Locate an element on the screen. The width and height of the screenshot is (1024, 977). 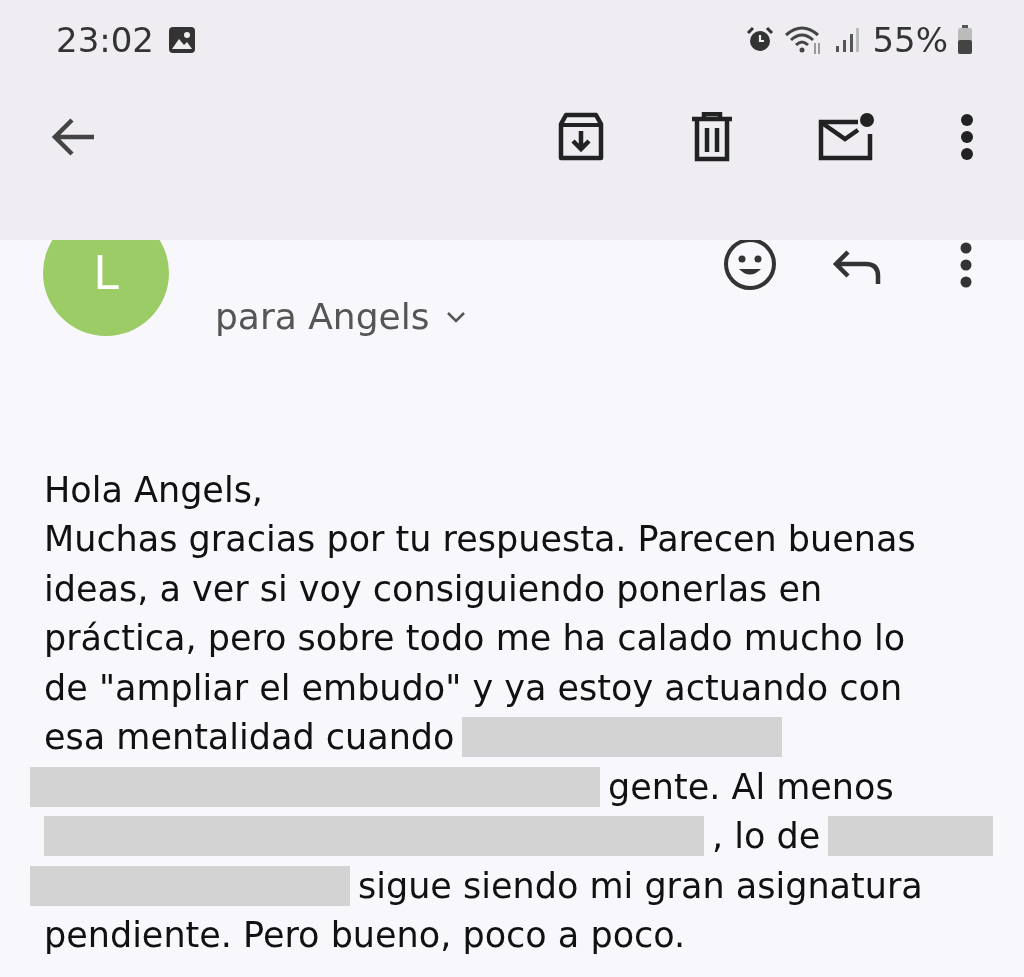
message-text: gente. Al menos is located at coordinates (751, 786).